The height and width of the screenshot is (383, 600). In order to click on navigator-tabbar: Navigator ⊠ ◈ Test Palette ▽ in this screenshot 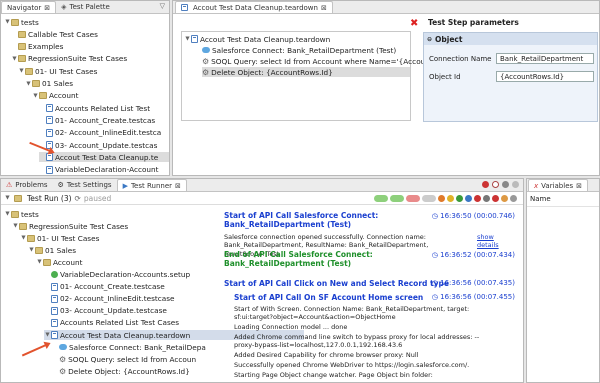, I will do `click(85, 7)`.